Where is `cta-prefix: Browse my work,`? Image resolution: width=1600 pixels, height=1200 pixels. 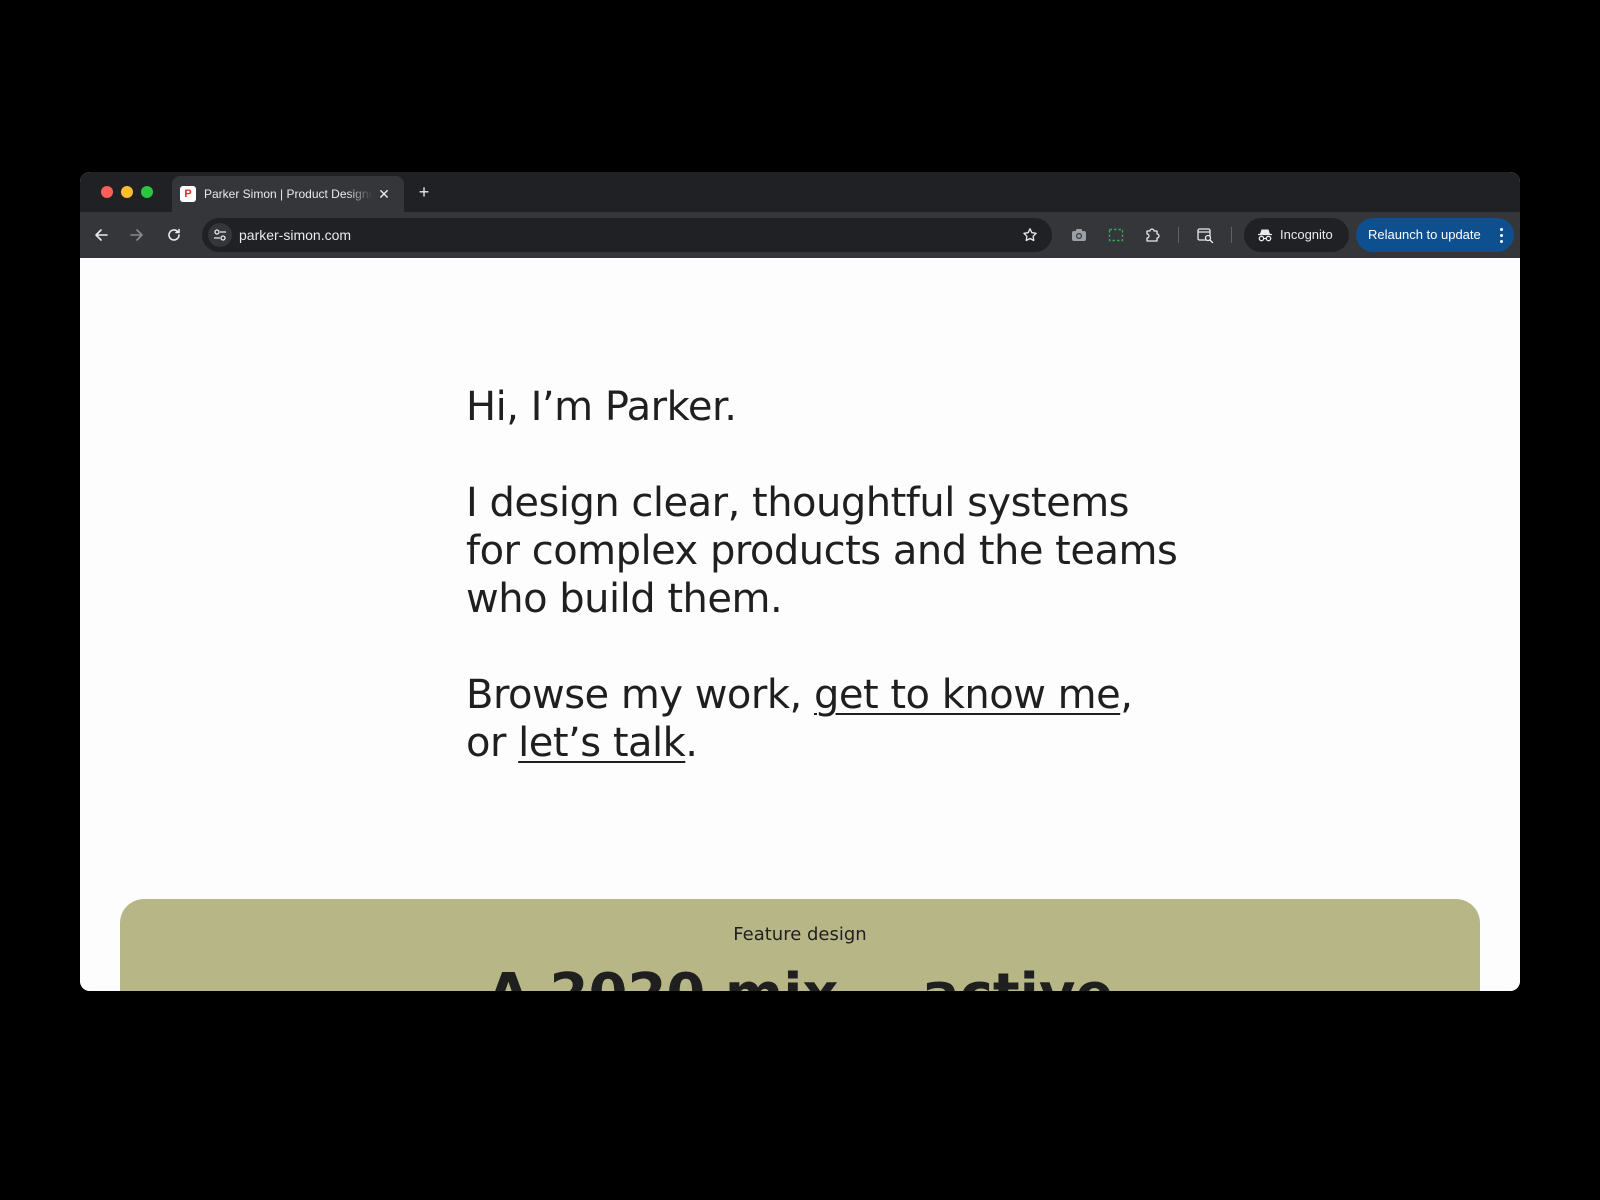 cta-prefix: Browse my work, is located at coordinates (640, 695).